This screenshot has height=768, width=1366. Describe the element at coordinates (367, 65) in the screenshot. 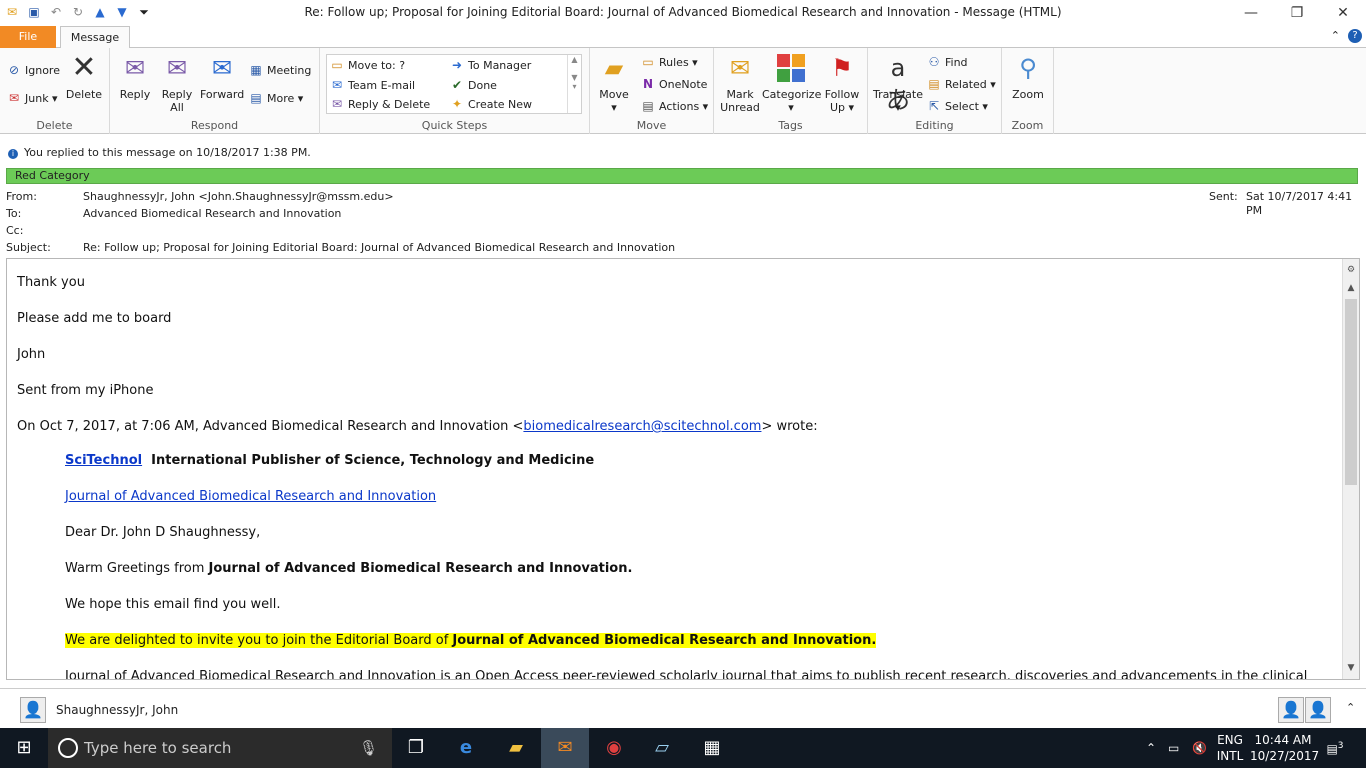

I see `move-to-step: ▭ Move to: ?` at that location.